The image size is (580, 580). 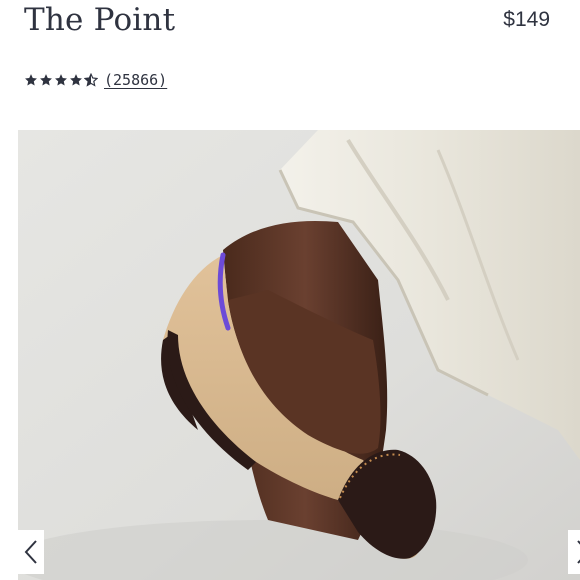 What do you see at coordinates (578, 552) in the screenshot?
I see `chevron-right-icon` at bounding box center [578, 552].